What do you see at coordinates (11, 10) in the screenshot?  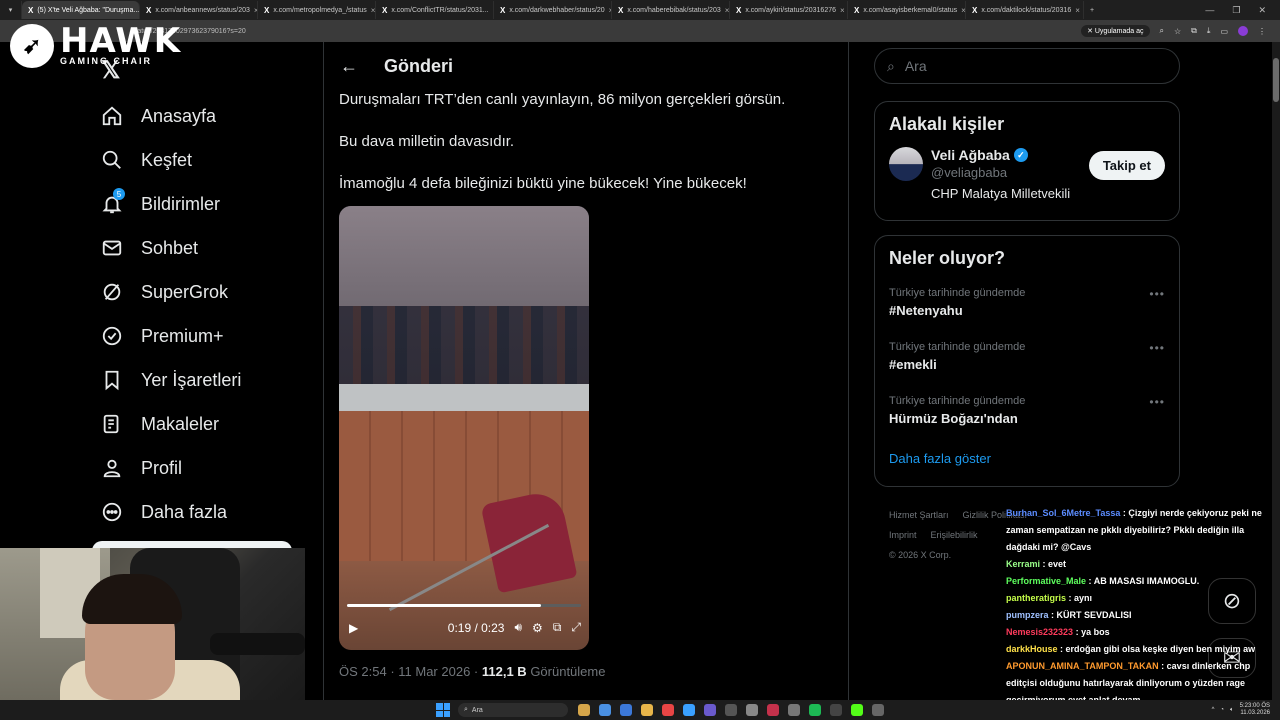 I see `tab-list-button: ▾` at bounding box center [11, 10].